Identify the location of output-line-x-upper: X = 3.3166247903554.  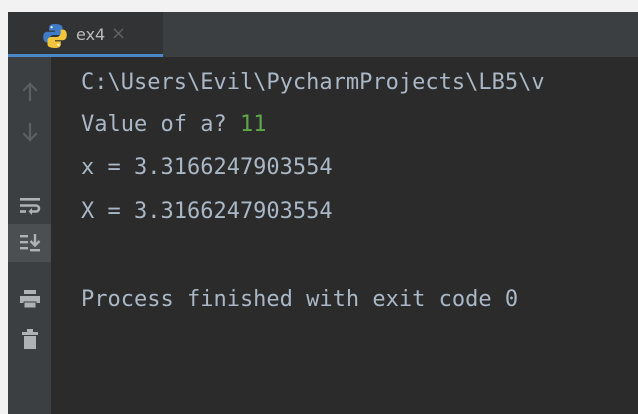
(207, 211).